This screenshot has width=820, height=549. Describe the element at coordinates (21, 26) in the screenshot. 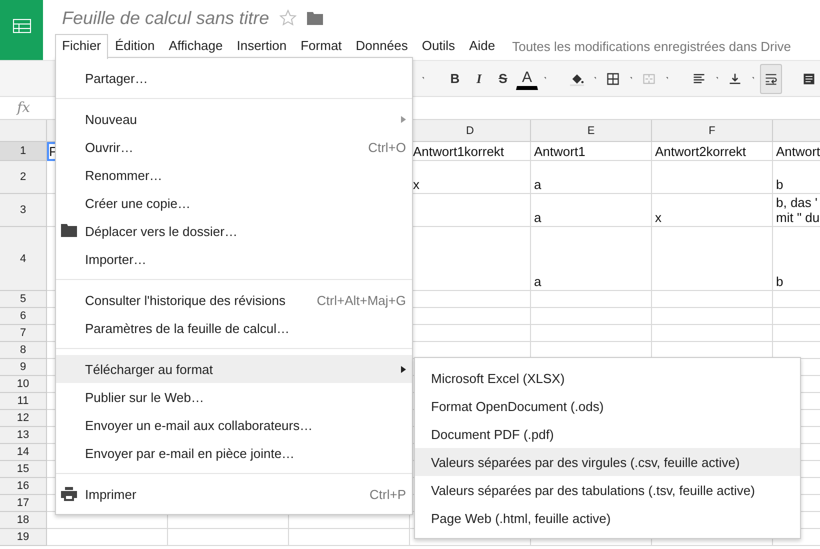

I see `spreadsheet-icon` at that location.